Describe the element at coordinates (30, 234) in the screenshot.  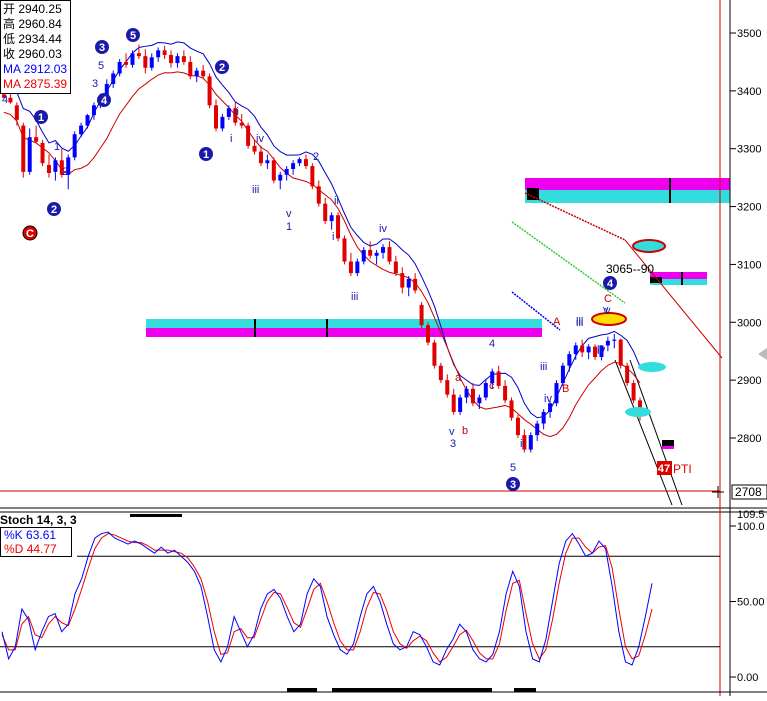
I see `svg-text: C` at that location.